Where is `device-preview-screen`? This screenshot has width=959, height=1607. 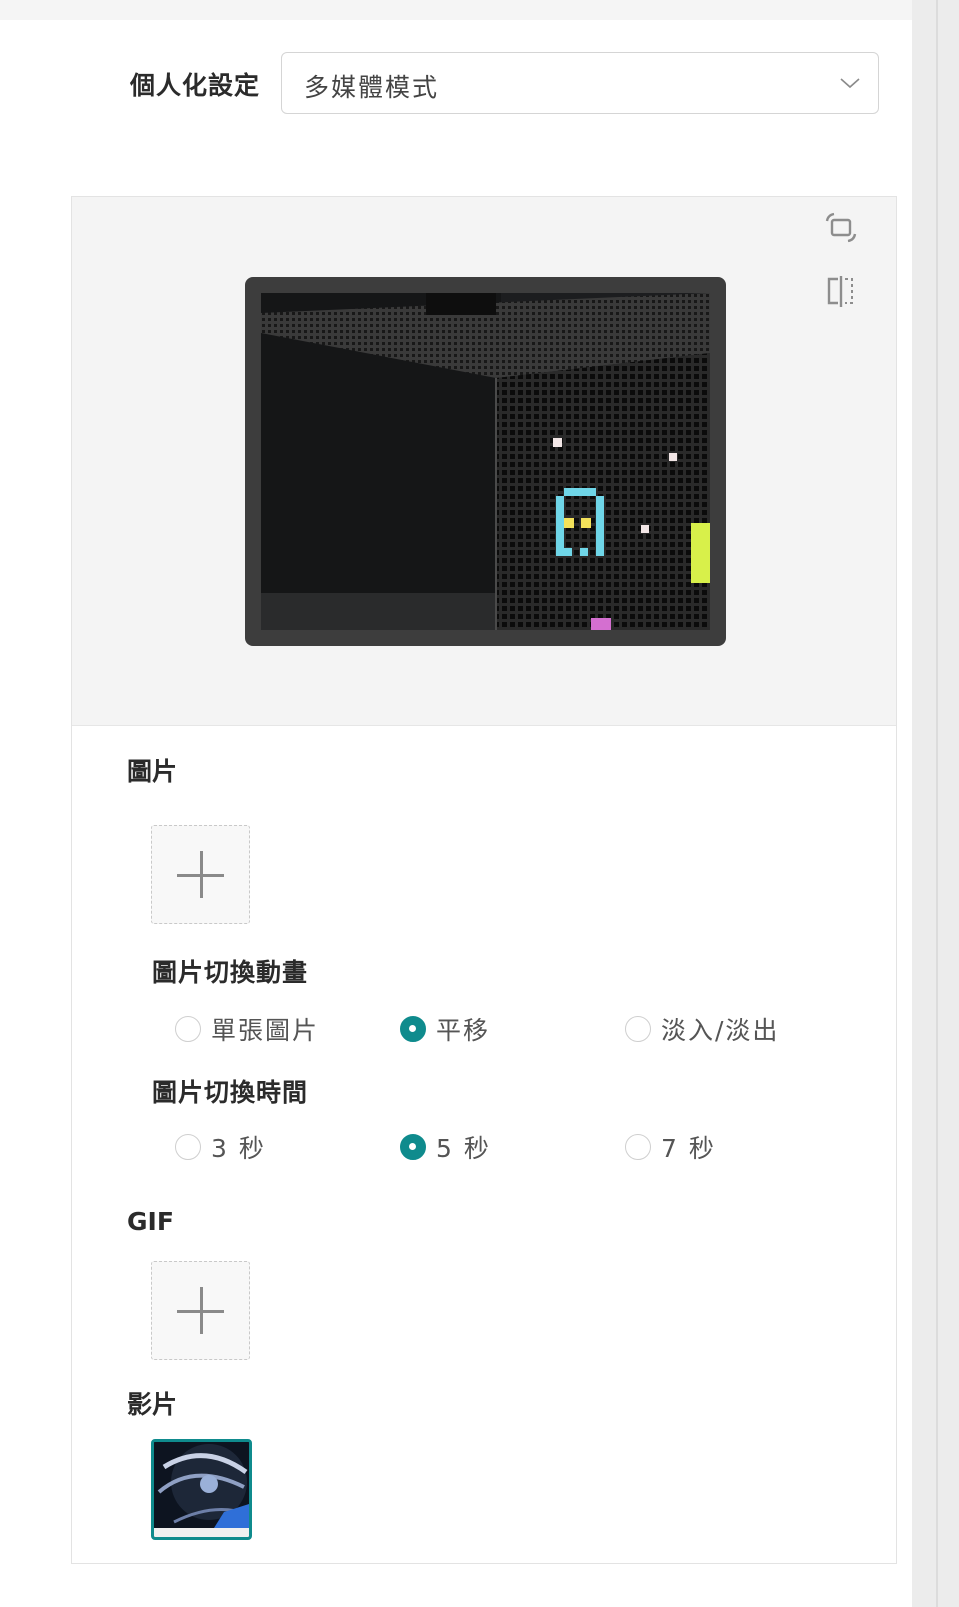
device-preview-screen is located at coordinates (485, 461).